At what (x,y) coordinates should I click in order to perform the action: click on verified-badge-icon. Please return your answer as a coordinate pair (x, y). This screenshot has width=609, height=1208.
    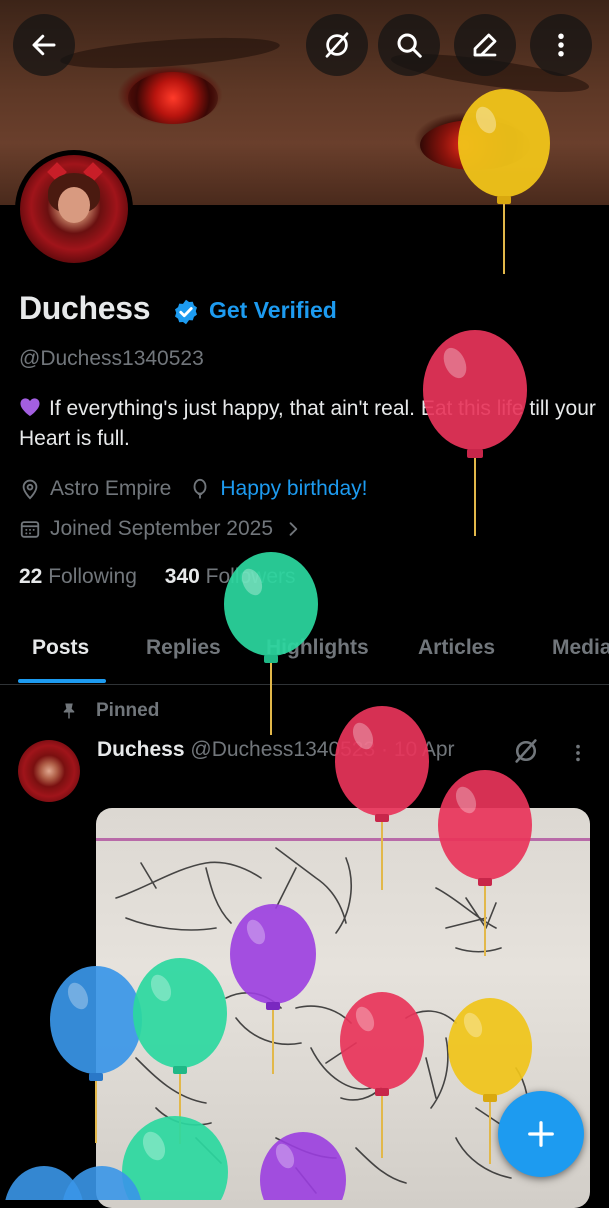
    Looking at the image, I should click on (186, 312).